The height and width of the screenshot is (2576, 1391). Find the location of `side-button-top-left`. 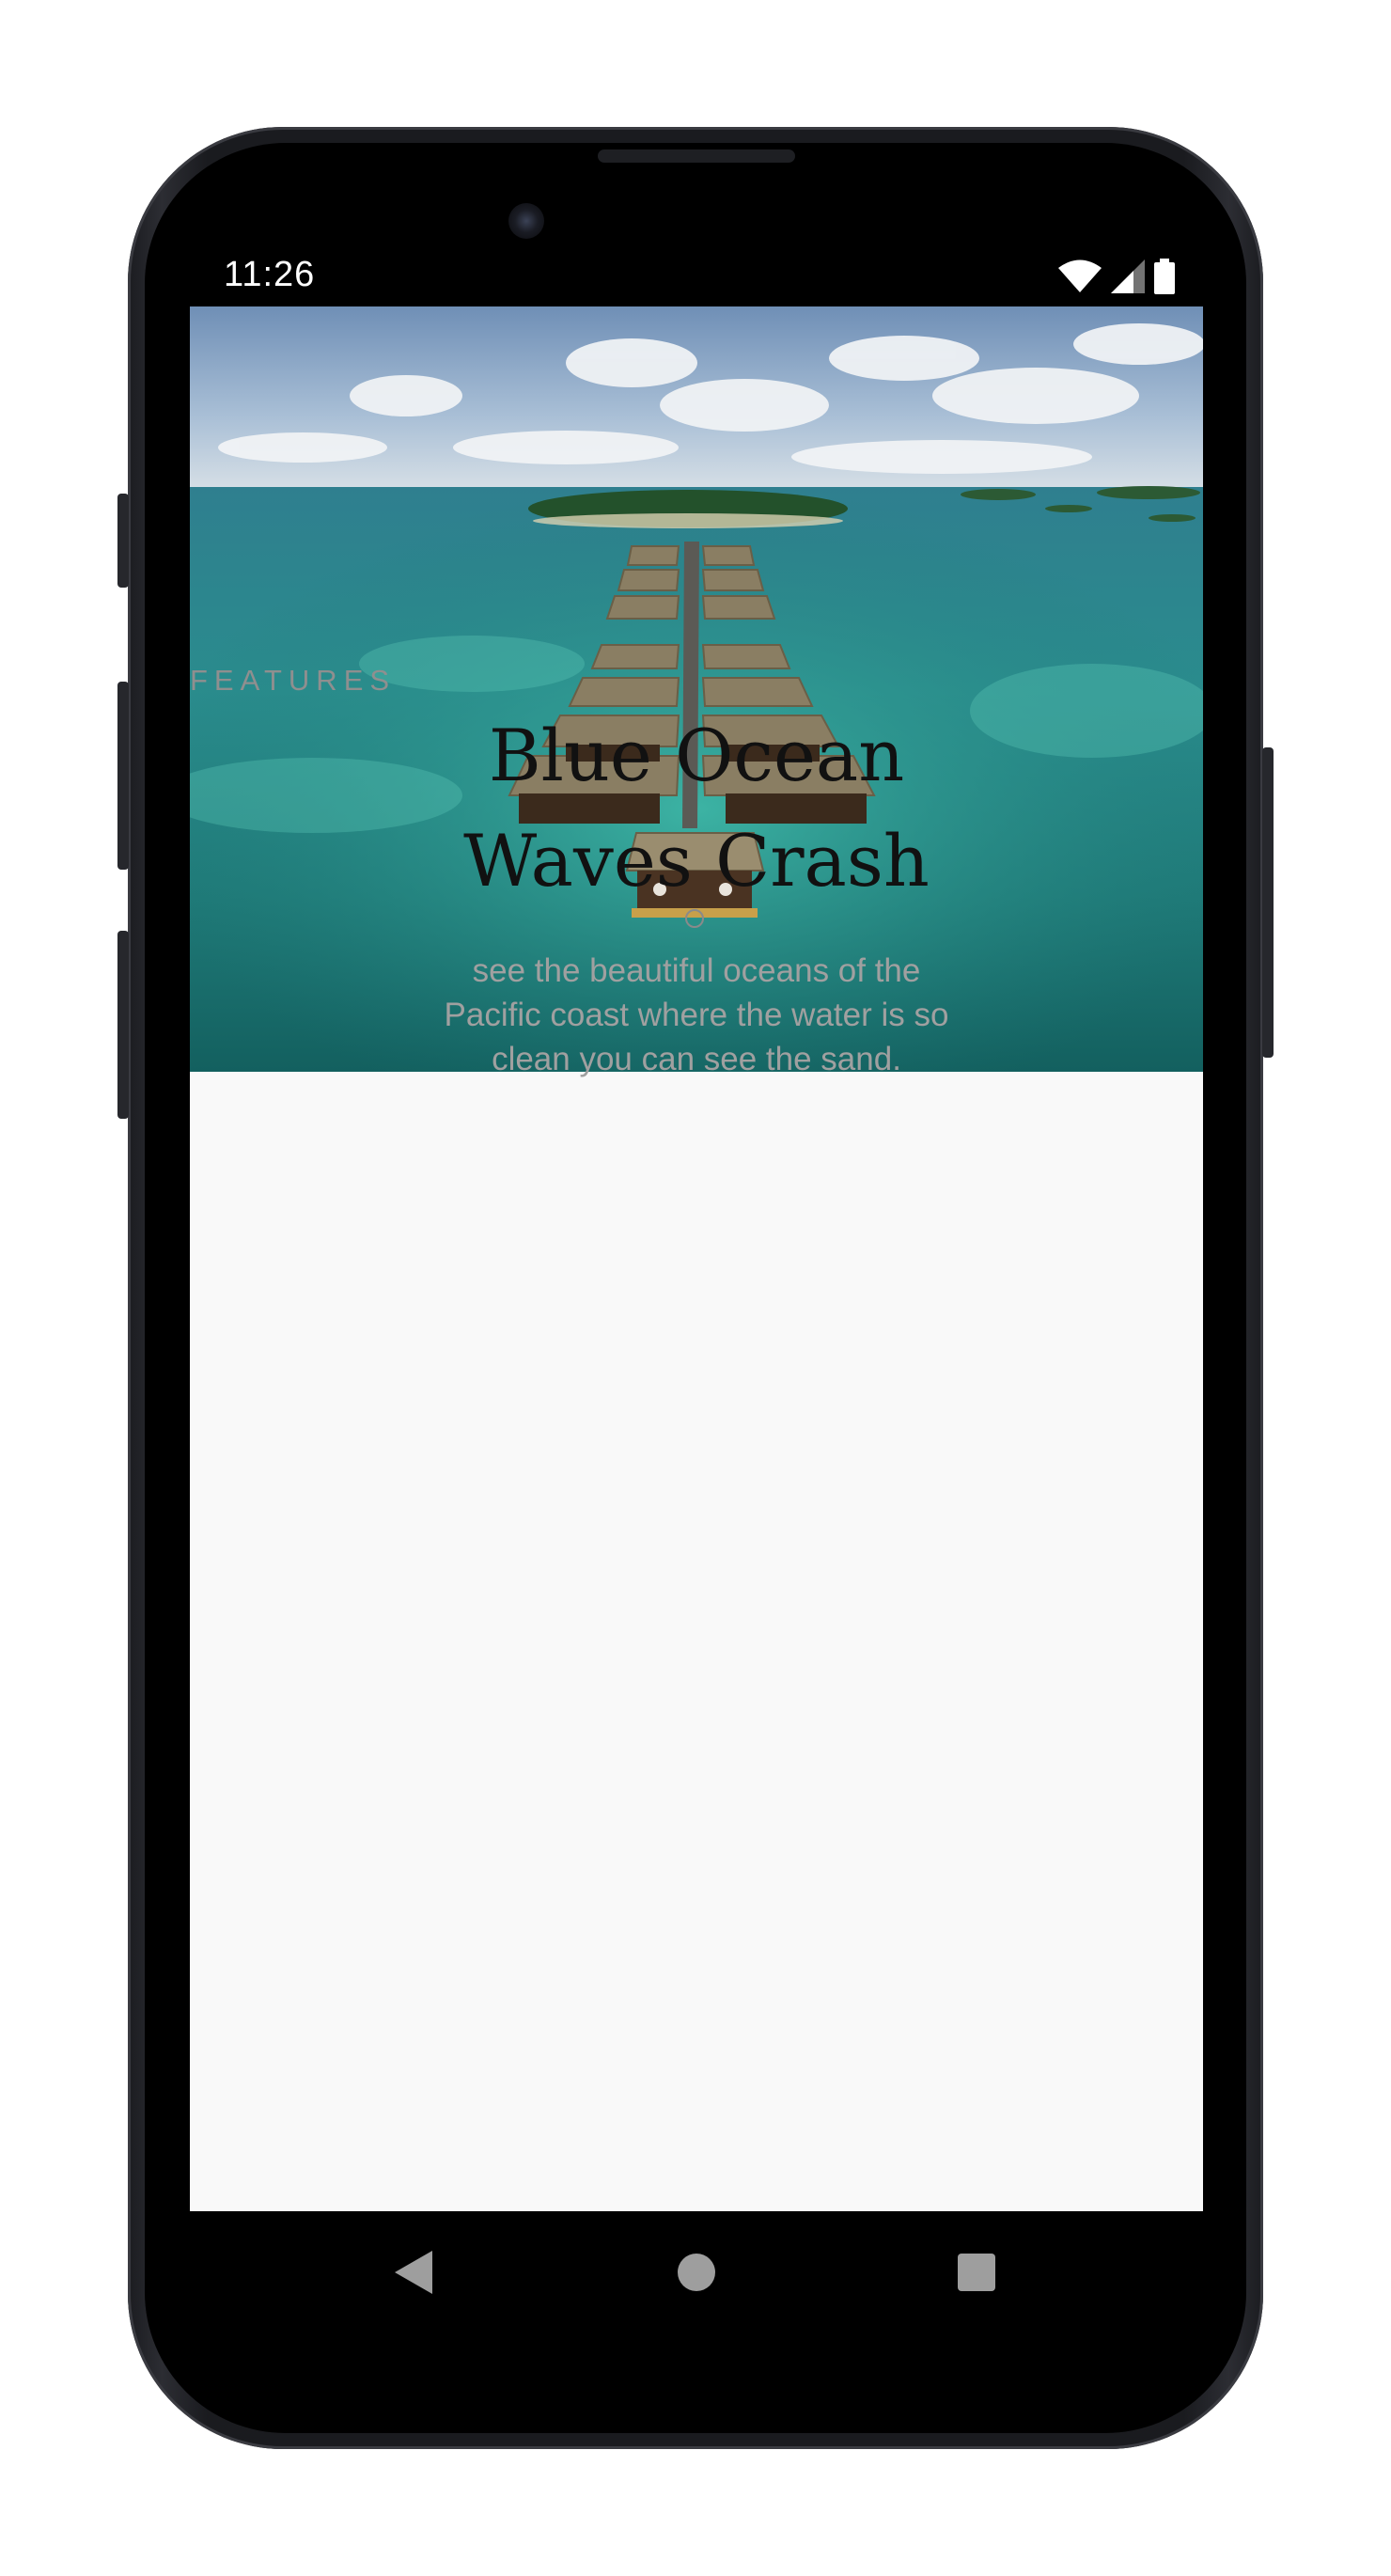

side-button-top-left is located at coordinates (123, 541).